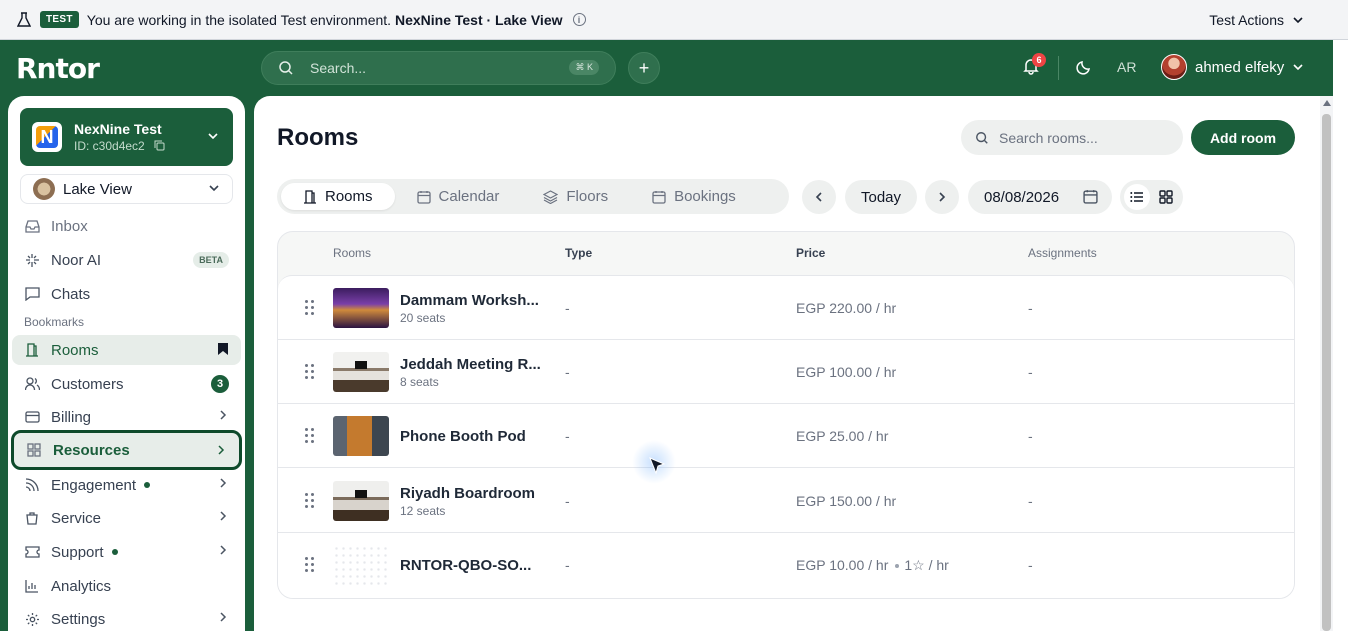 The height and width of the screenshot is (631, 1348). Describe the element at coordinates (126, 518) in the screenshot. I see `sidebar-item-service: Service` at that location.